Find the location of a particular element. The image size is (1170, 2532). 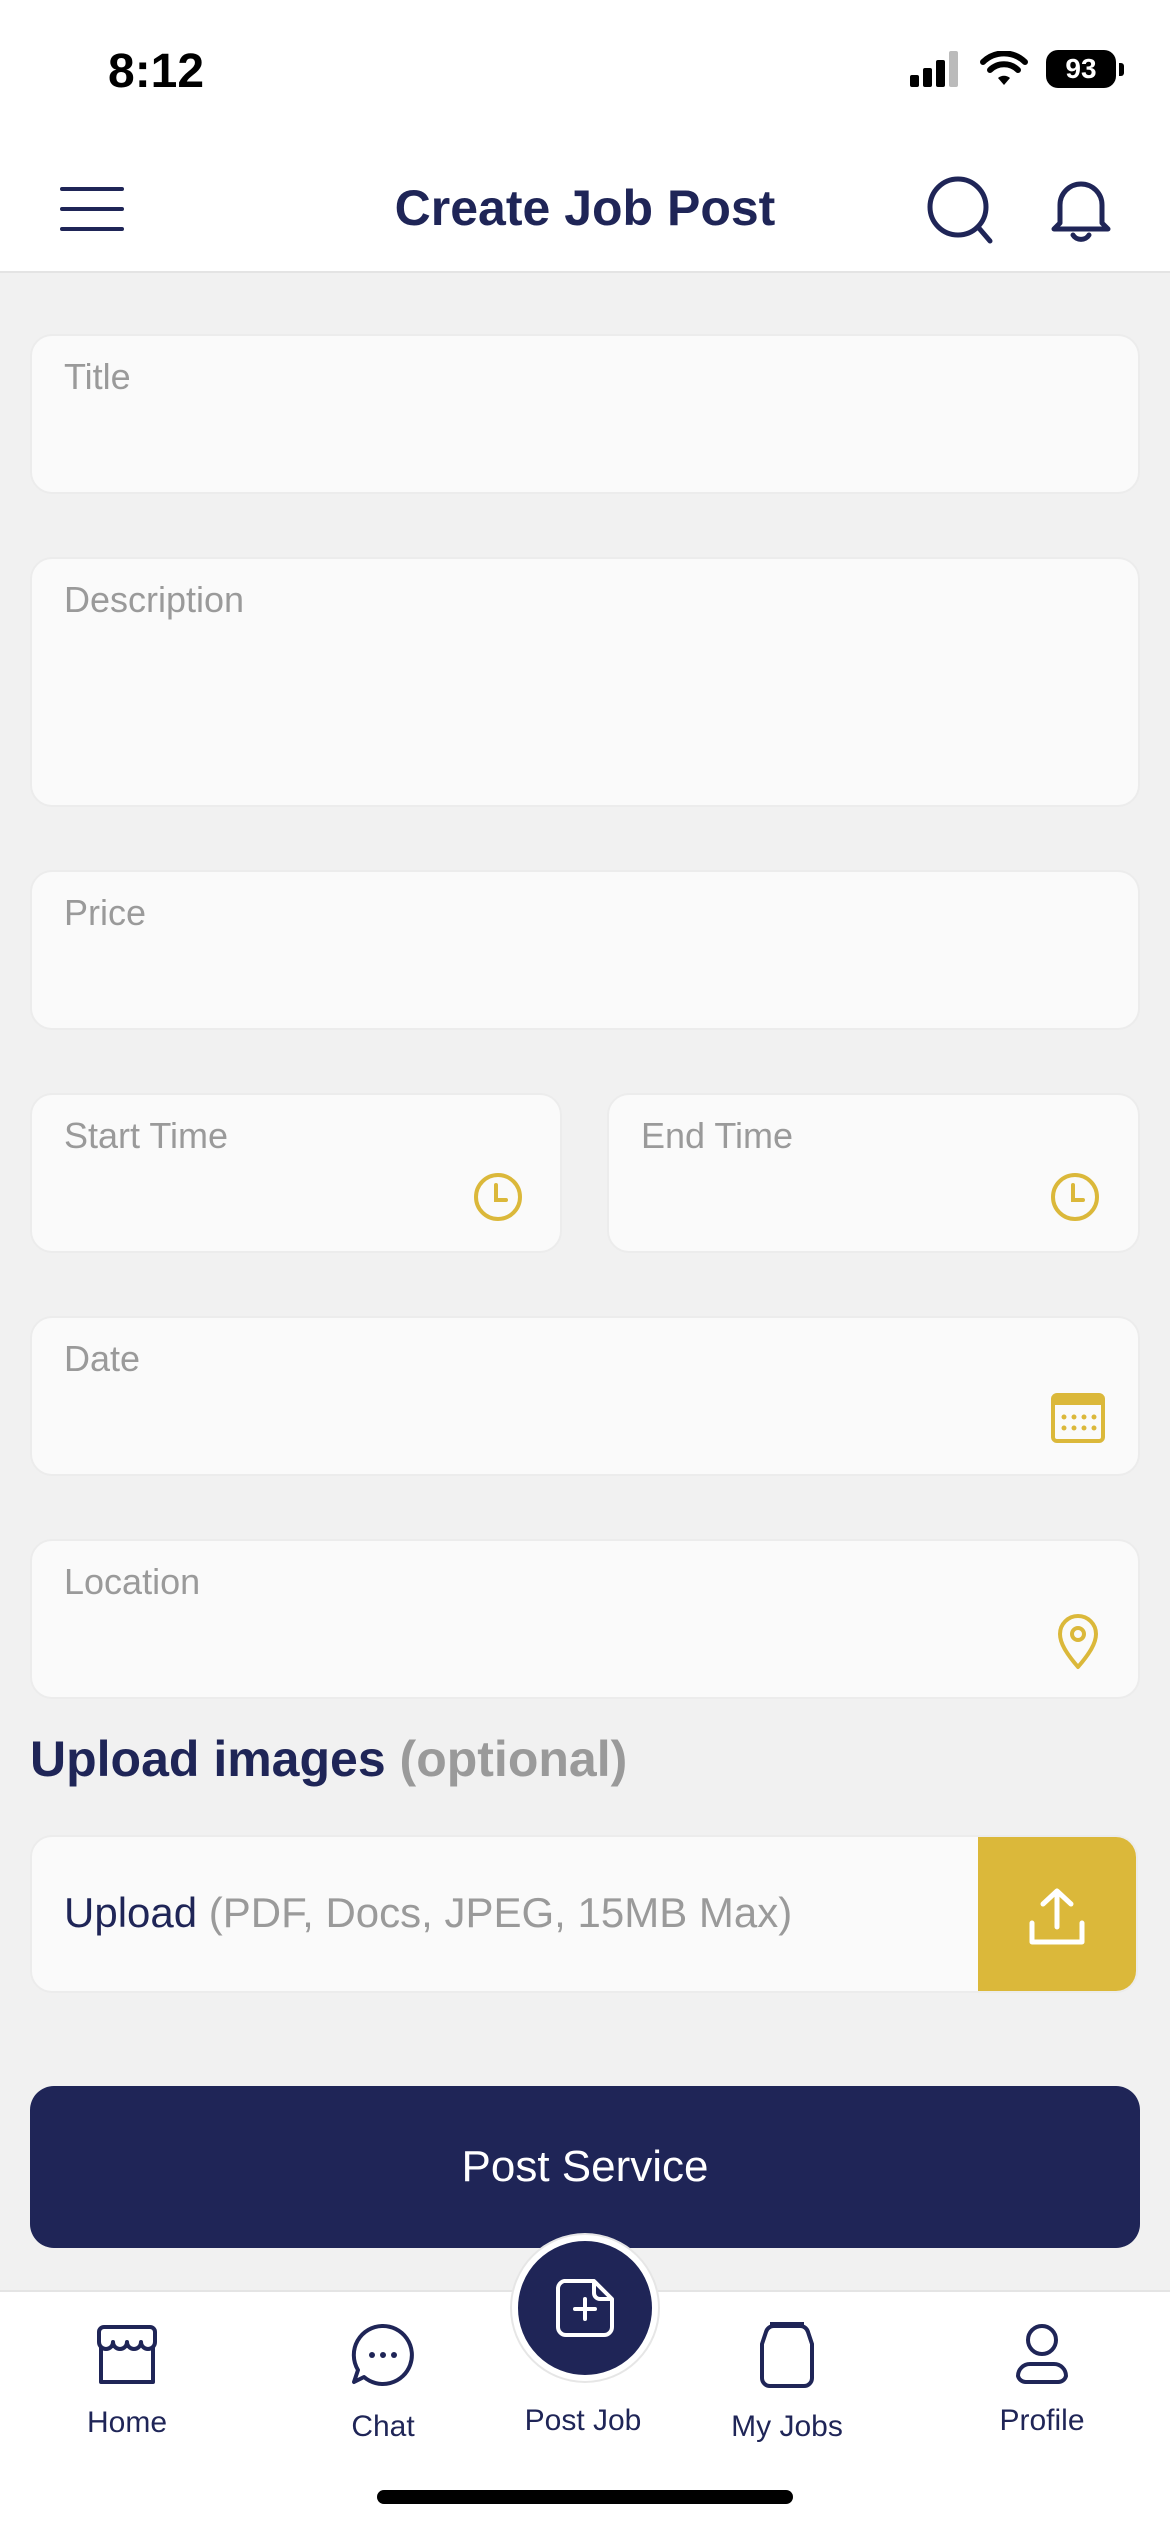

chat-bubble-icon is located at coordinates (382, 2354).